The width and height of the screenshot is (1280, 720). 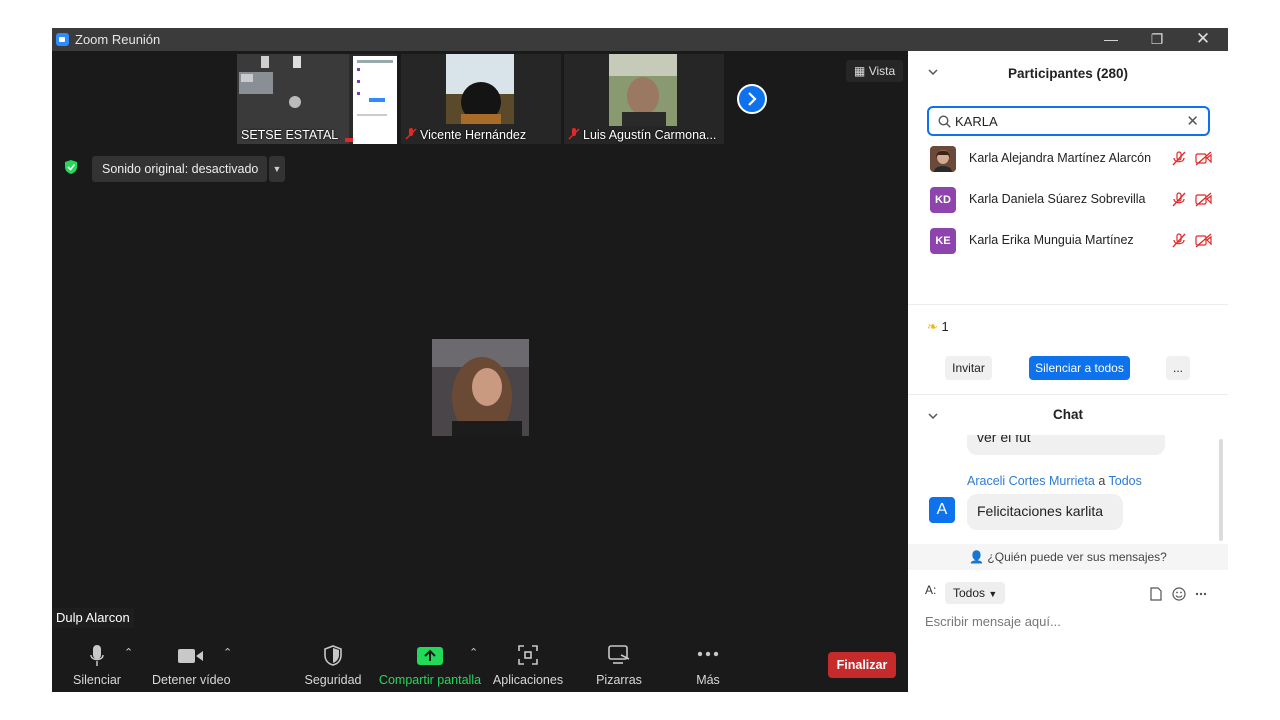 I want to click on participant-search: ✕, so click(x=1068, y=121).